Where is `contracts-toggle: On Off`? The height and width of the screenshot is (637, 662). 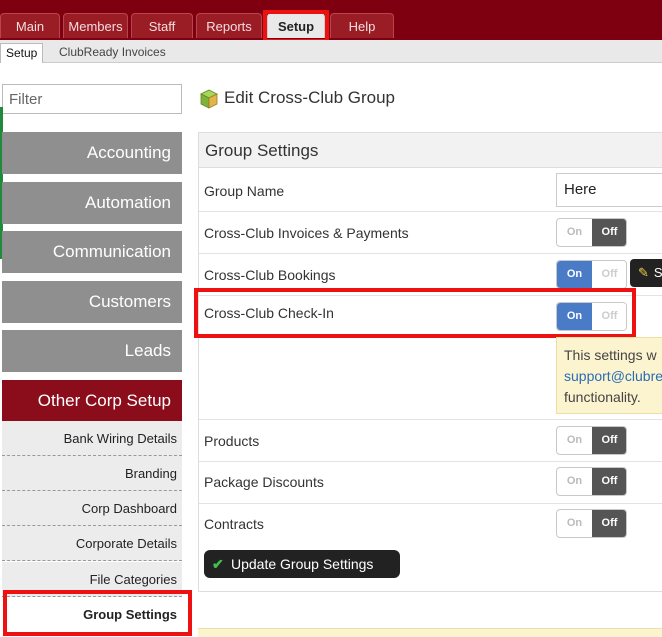
contracts-toggle: On Off is located at coordinates (591, 523).